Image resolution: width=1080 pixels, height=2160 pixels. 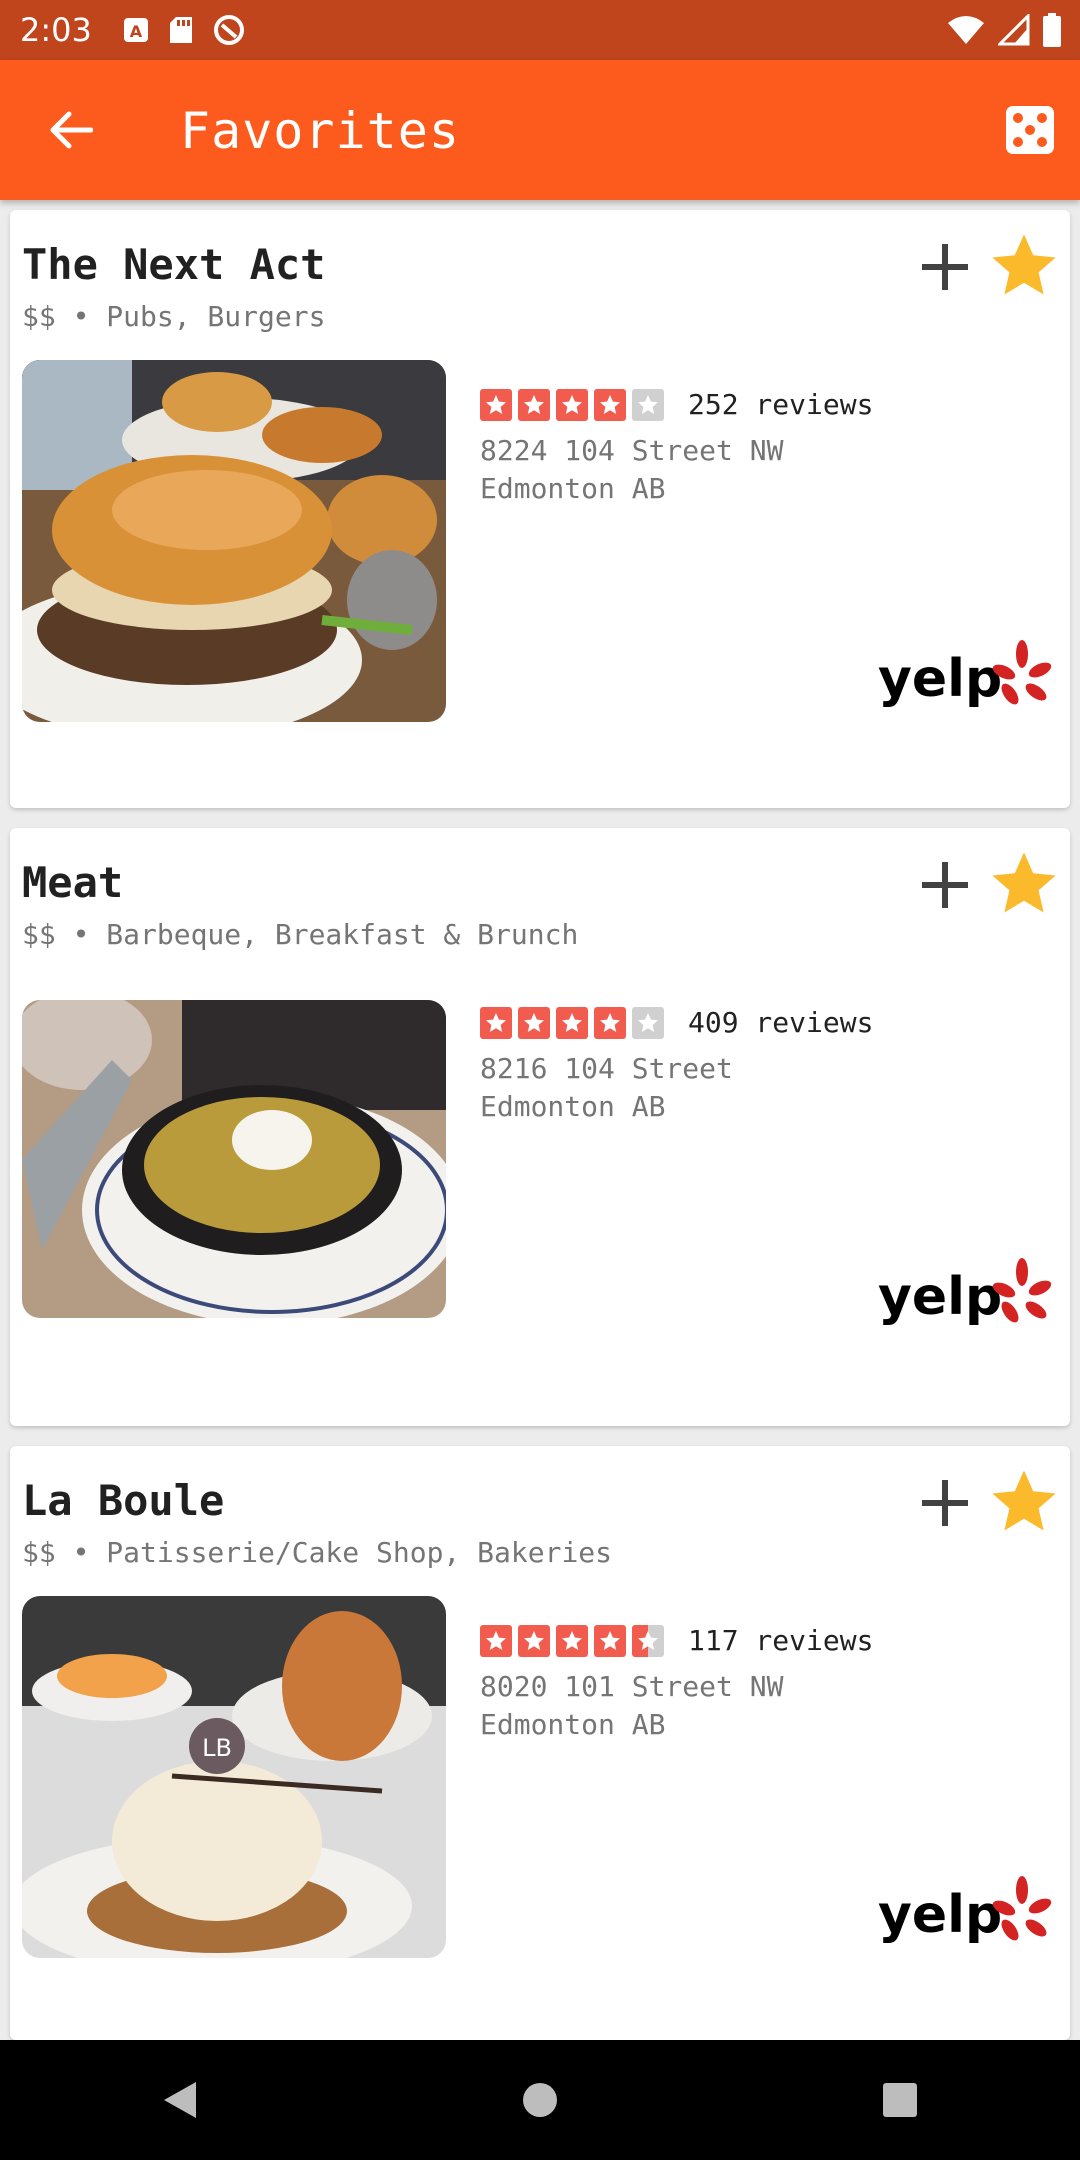 What do you see at coordinates (217, 1748) in the screenshot?
I see `svg-text: LB` at bounding box center [217, 1748].